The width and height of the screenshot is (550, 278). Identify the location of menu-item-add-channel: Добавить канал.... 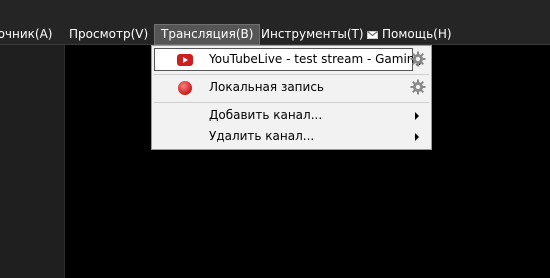
(291, 115).